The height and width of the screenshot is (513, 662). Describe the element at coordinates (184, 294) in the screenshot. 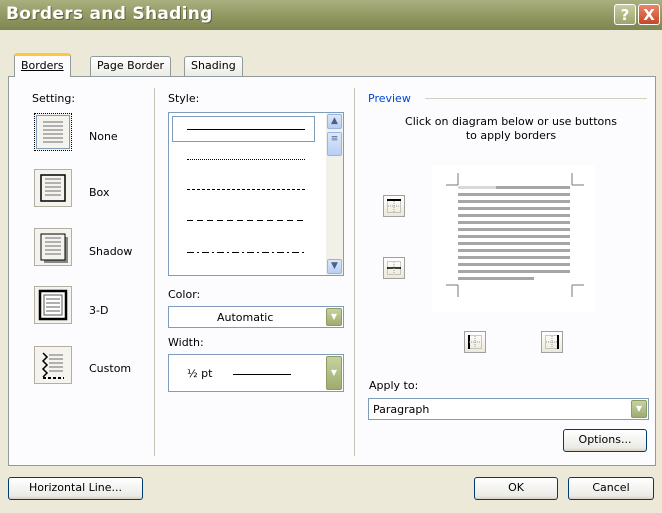

I see `color-label: Color:` at that location.